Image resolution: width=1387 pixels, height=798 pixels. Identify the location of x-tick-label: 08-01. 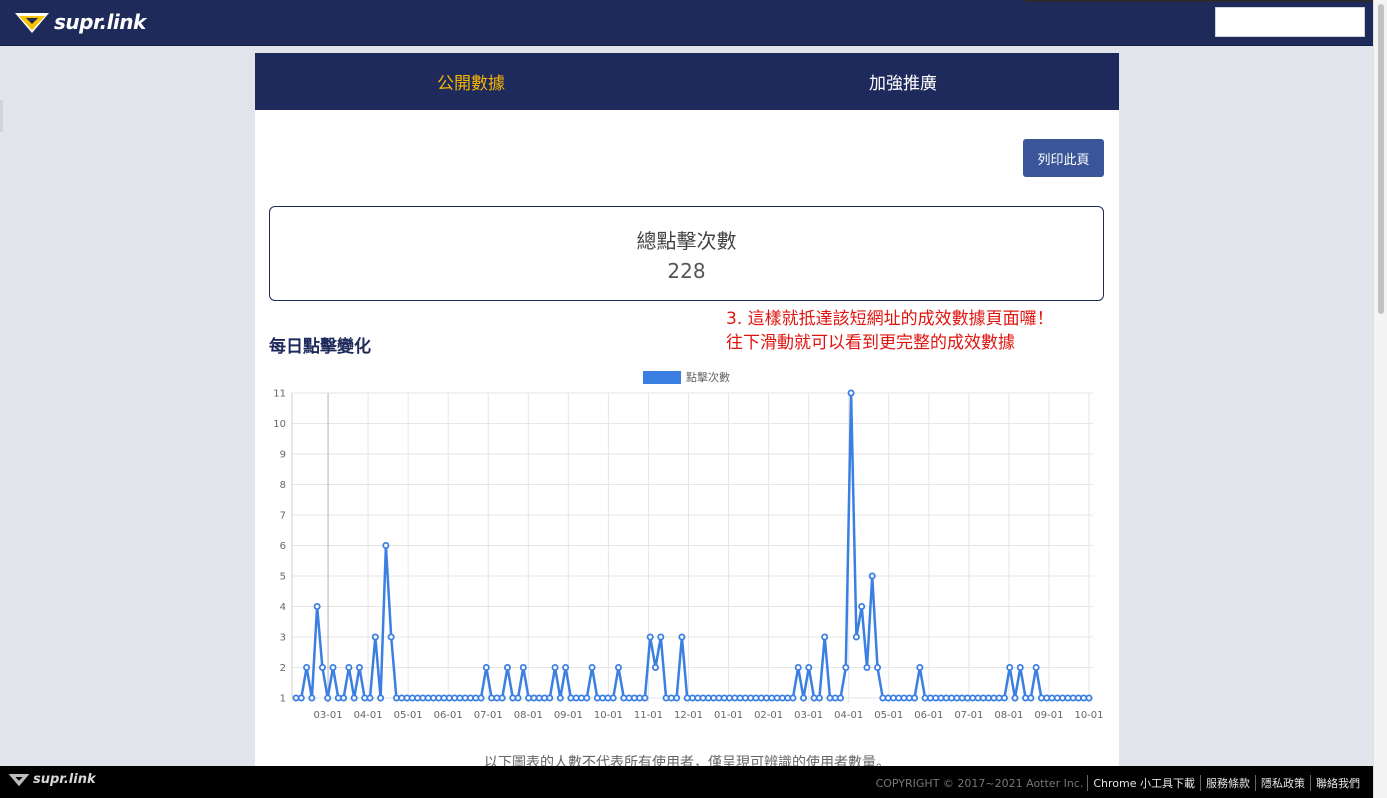
(1008, 715).